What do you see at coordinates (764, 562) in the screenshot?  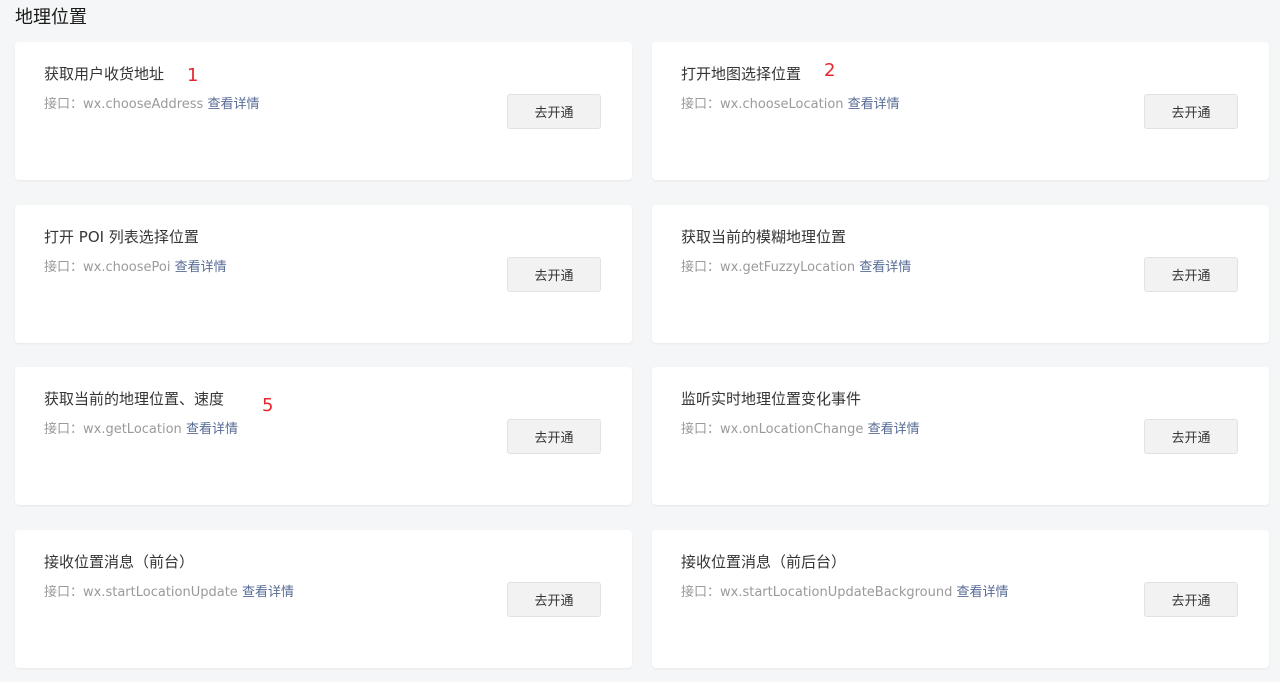 I see `card-title: 接收位置消息（前后台）` at bounding box center [764, 562].